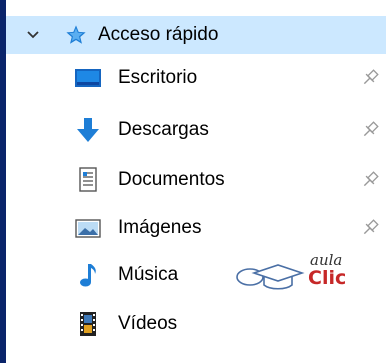 The image size is (386, 363). What do you see at coordinates (76, 34) in the screenshot?
I see `quick-access-star-icon` at bounding box center [76, 34].